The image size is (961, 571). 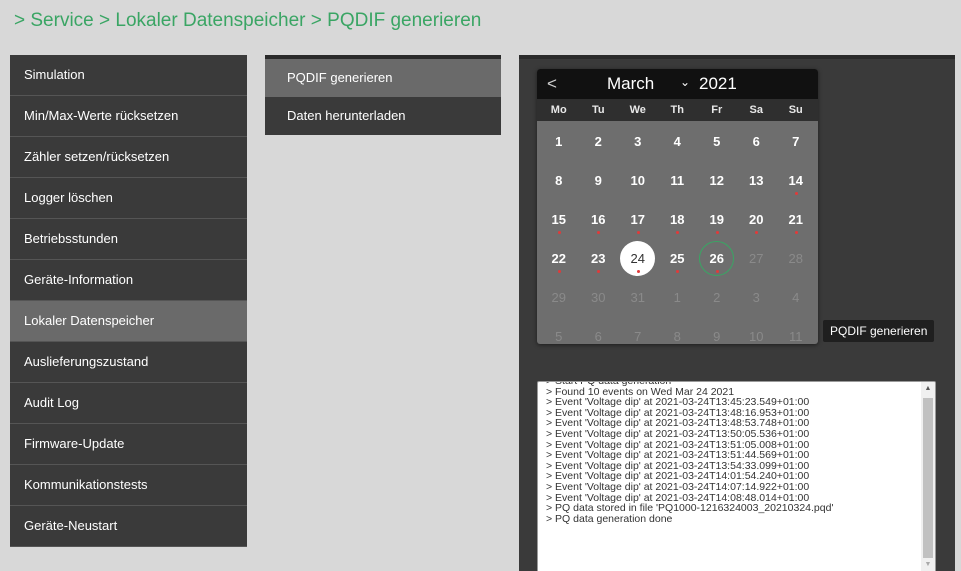 What do you see at coordinates (796, 220) in the screenshot?
I see `calendar-day: 21` at bounding box center [796, 220].